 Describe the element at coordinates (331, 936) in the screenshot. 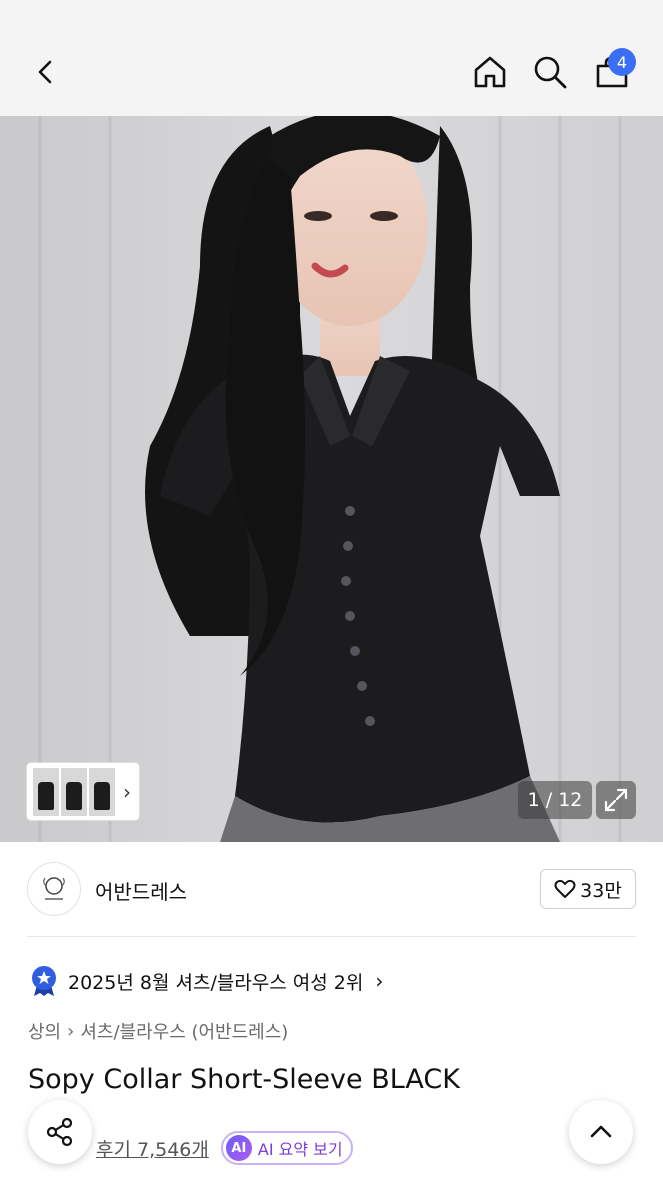

I see `divider` at that location.